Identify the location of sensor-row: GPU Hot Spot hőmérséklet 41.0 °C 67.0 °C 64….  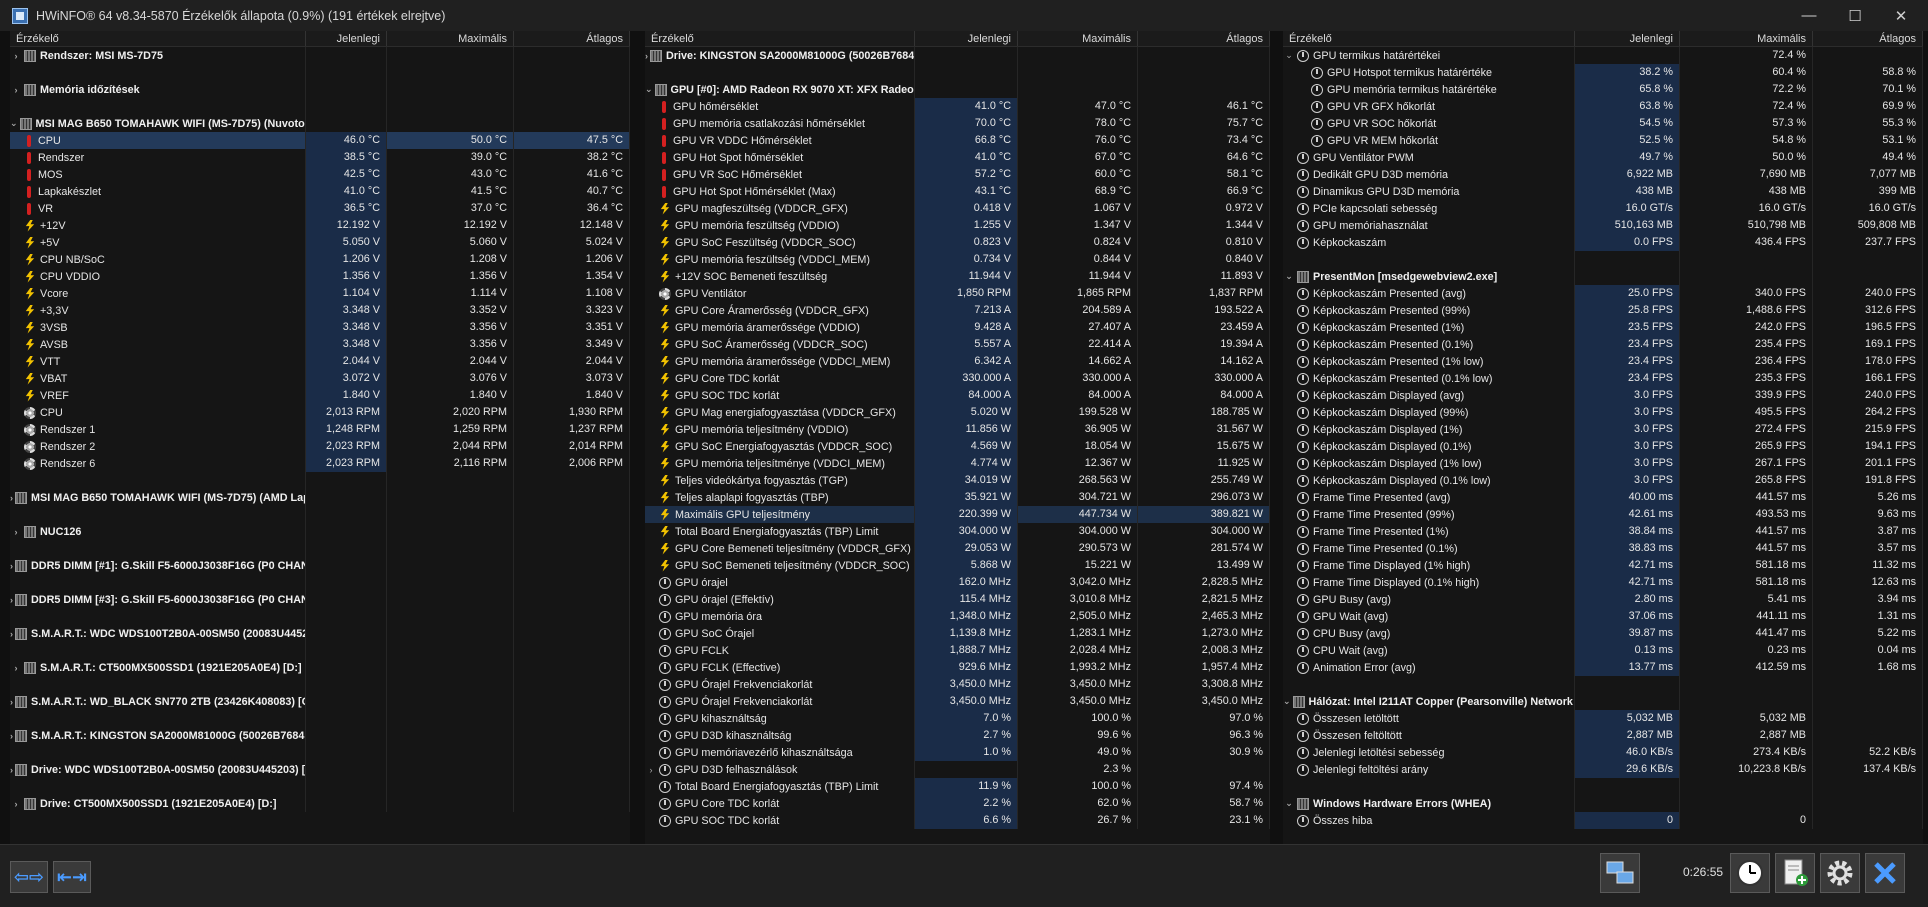
(957, 157).